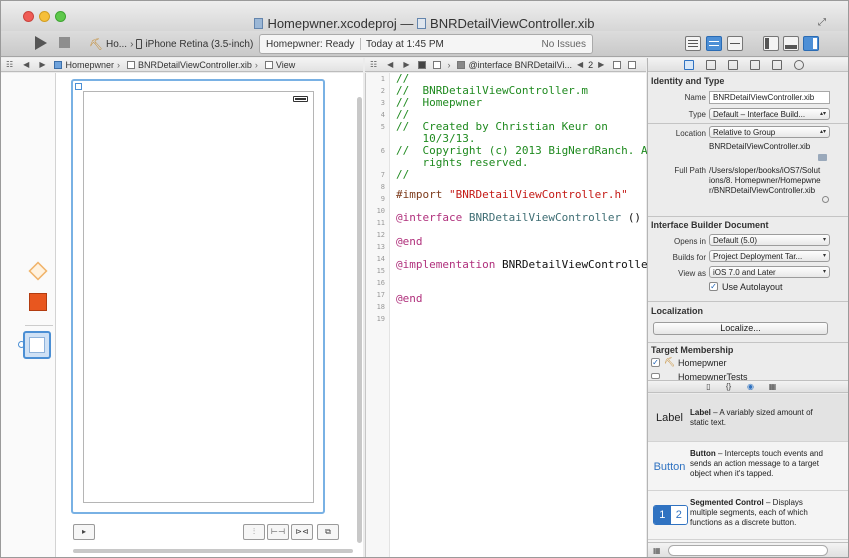 Image resolution: width=849 pixels, height=558 pixels. What do you see at coordinates (693, 43) in the screenshot?
I see `standard-editor-button` at bounding box center [693, 43].